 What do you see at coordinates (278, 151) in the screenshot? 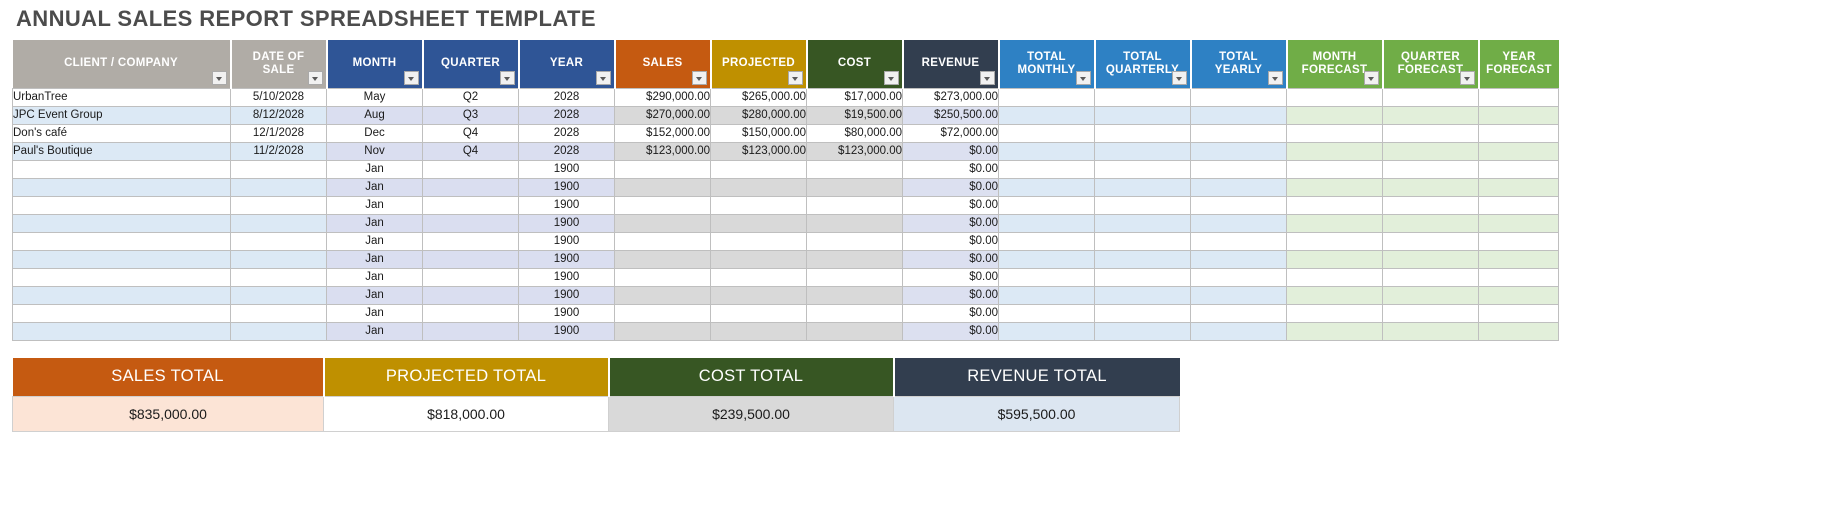
I see `cell-date-of-sale: 11/2/2028` at bounding box center [278, 151].